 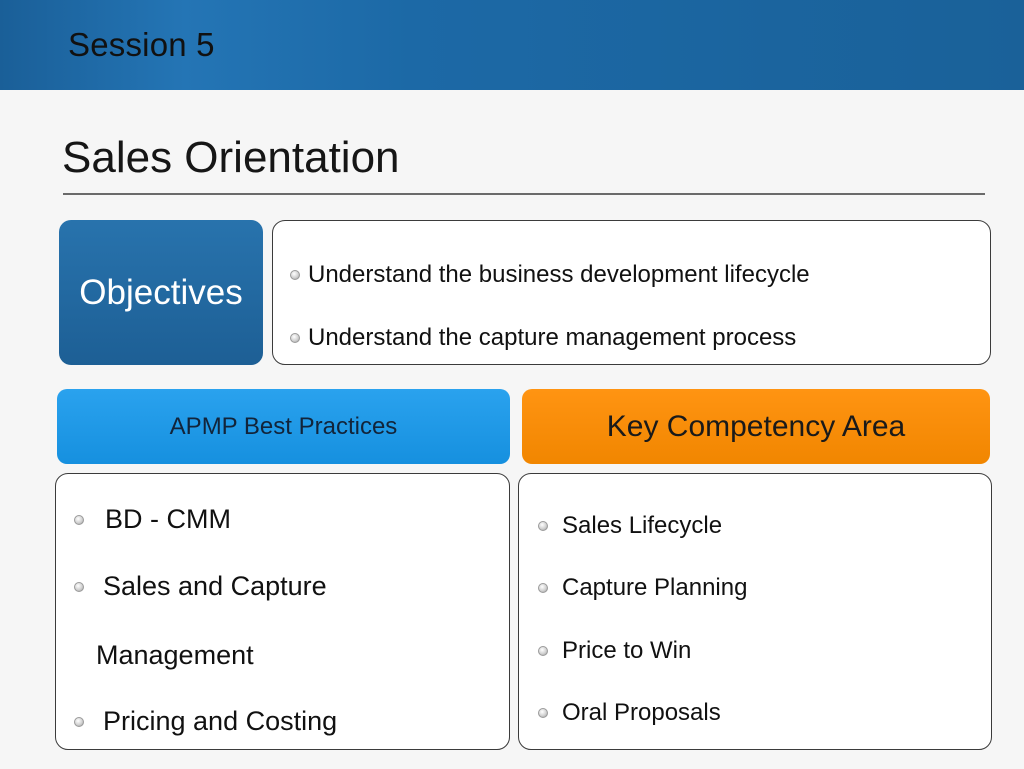 What do you see at coordinates (524, 194) in the screenshot?
I see `title-divider` at bounding box center [524, 194].